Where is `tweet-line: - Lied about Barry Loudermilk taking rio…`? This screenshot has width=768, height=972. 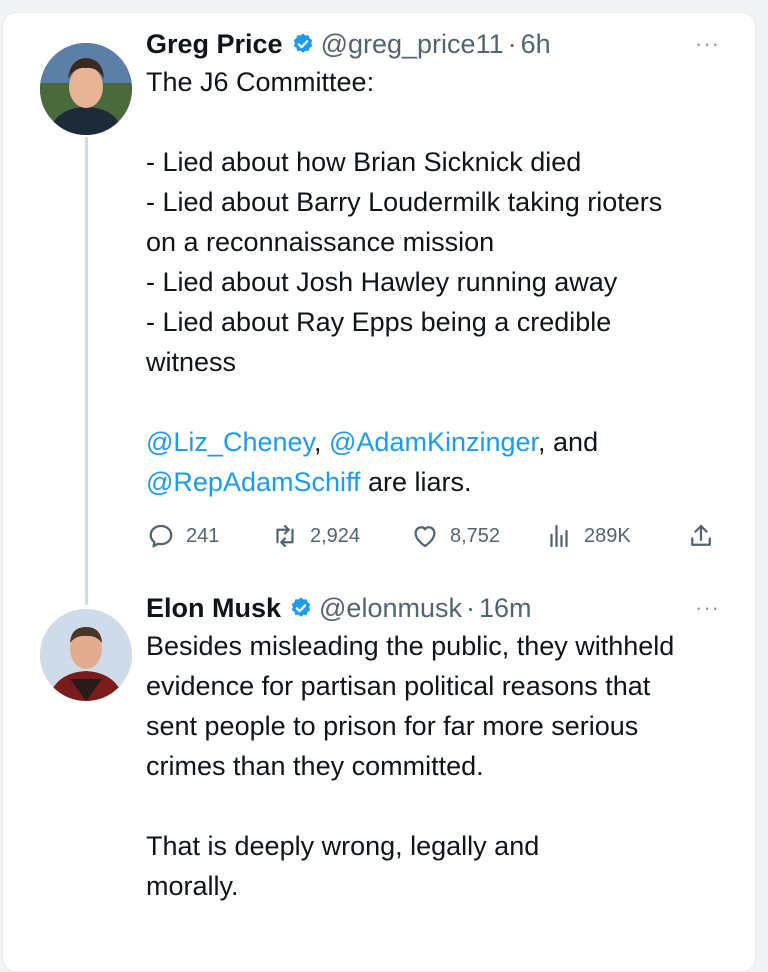
tweet-line: - Lied about Barry Loudermilk taking rio… is located at coordinates (404, 222).